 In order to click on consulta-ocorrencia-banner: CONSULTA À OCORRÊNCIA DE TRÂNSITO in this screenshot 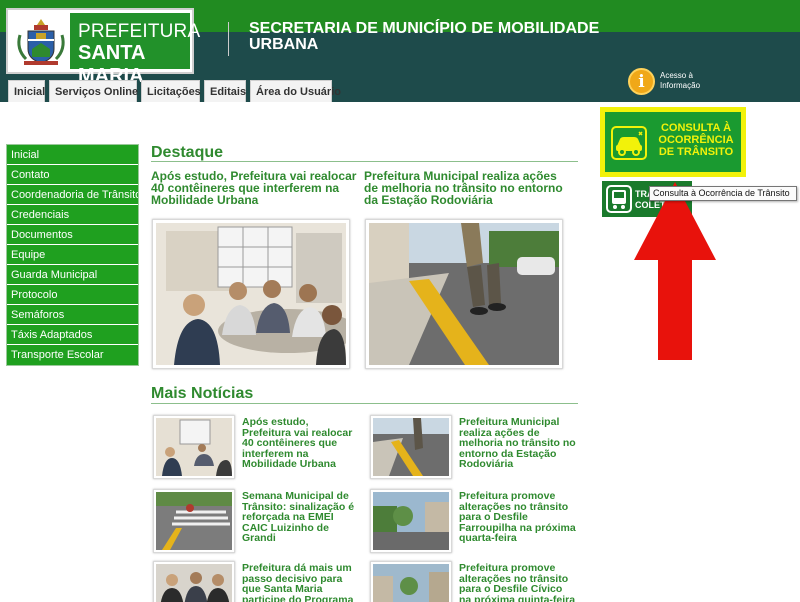, I will do `click(673, 142)`.